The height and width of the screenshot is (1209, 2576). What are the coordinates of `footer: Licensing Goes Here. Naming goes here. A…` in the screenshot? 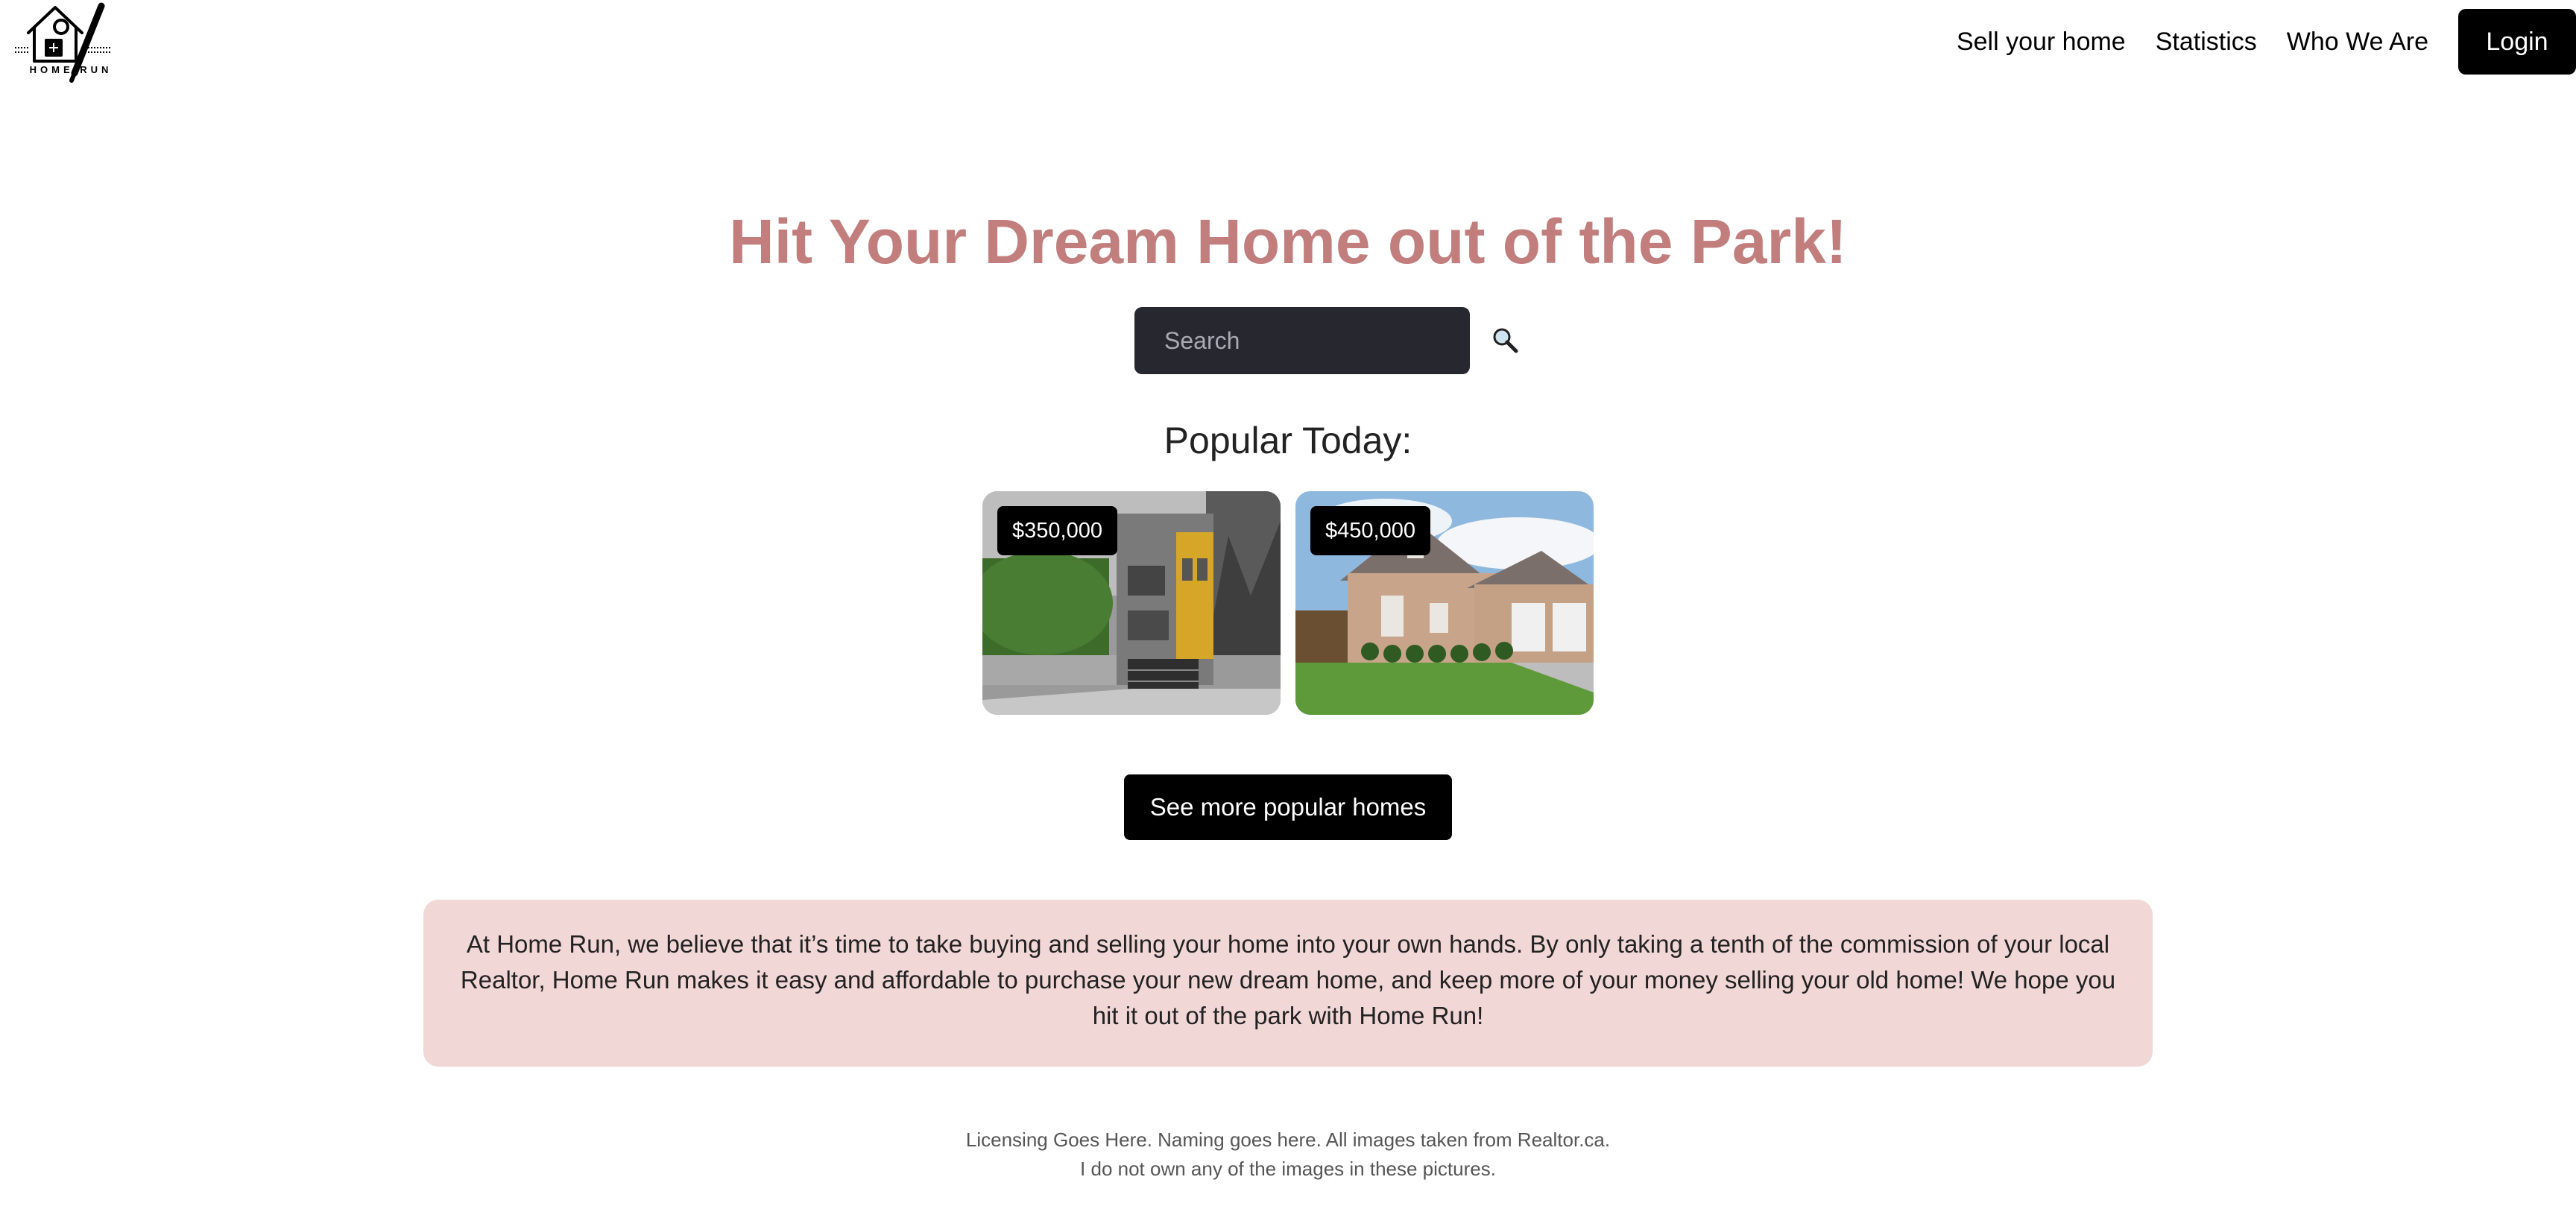 It's located at (1288, 1155).